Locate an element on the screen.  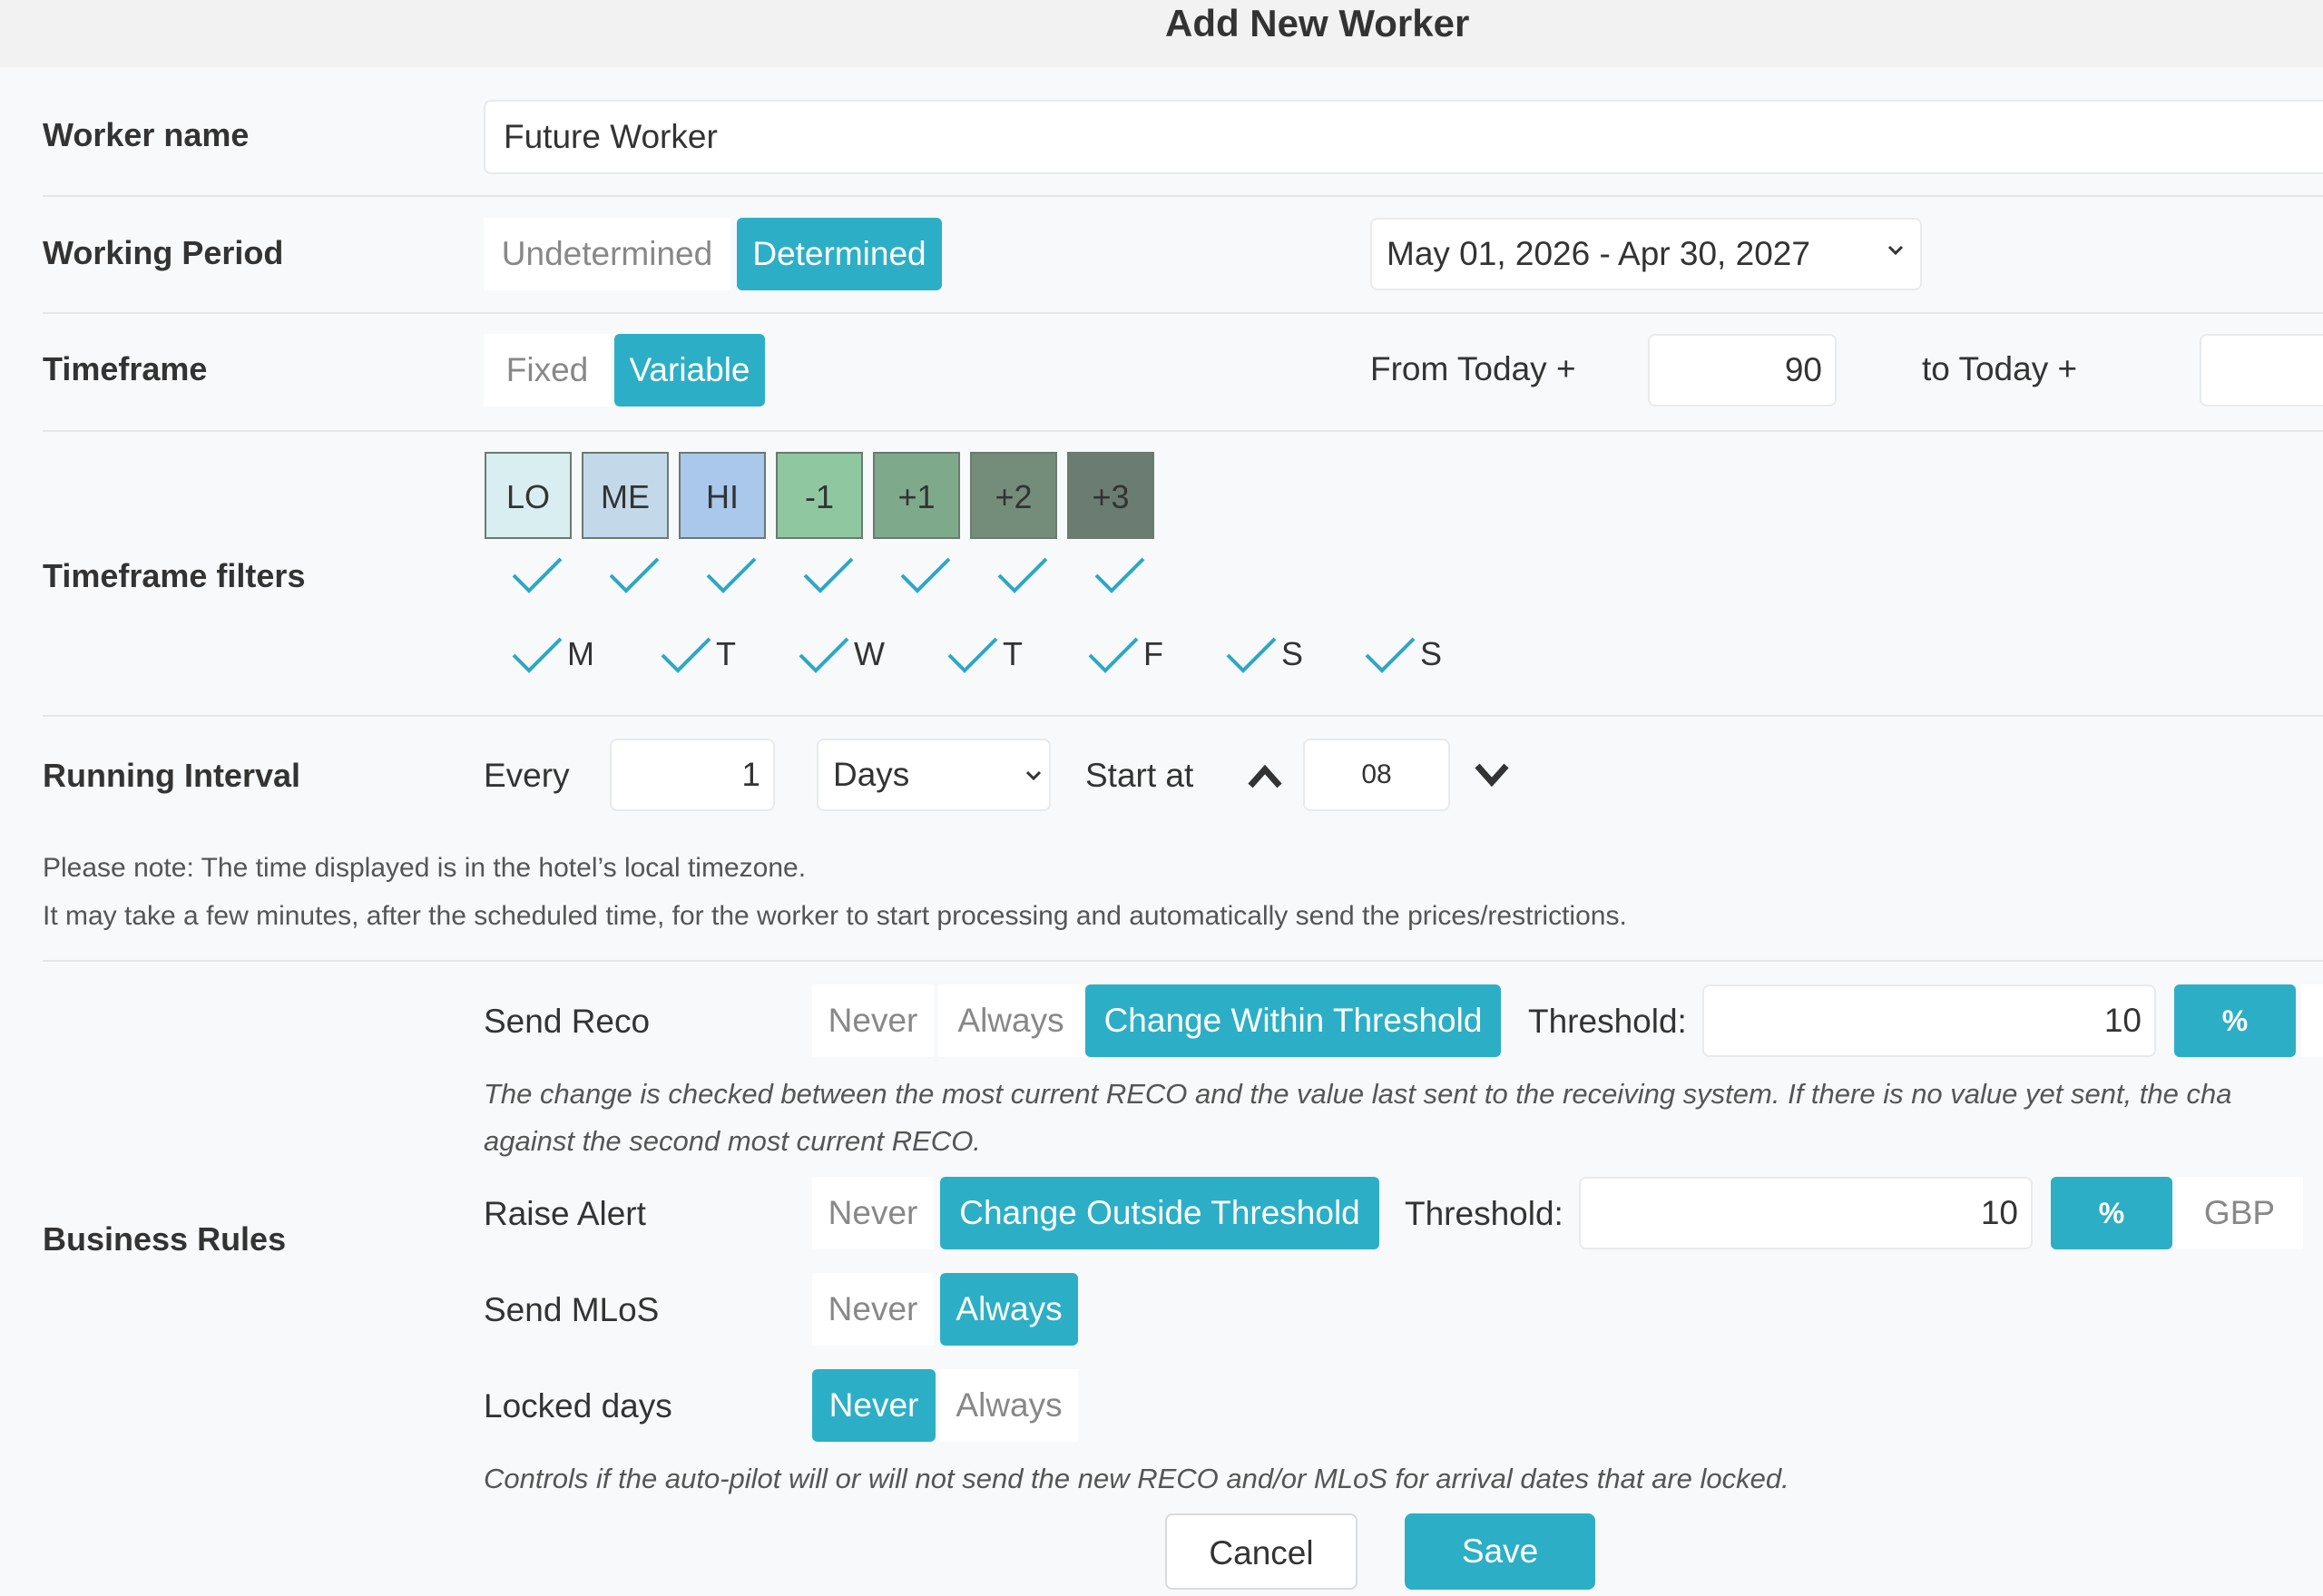
to-today-input is located at coordinates (2261, 370).